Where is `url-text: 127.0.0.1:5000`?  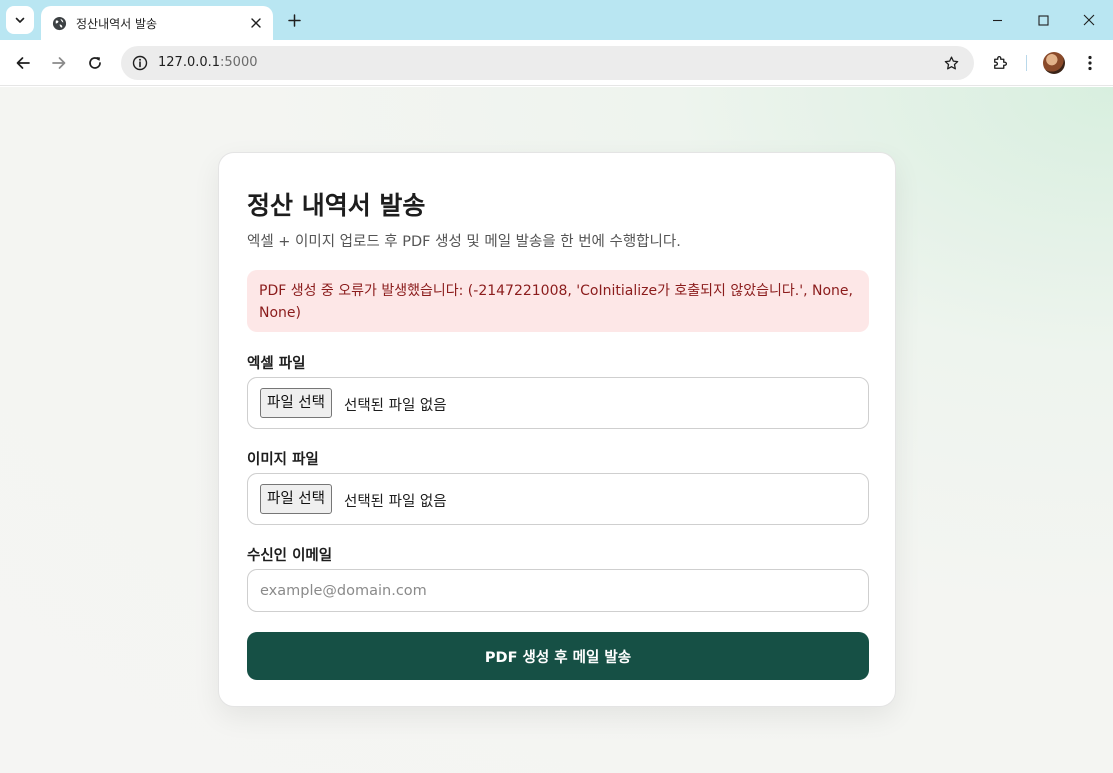
url-text: 127.0.0.1:5000 is located at coordinates (208, 62).